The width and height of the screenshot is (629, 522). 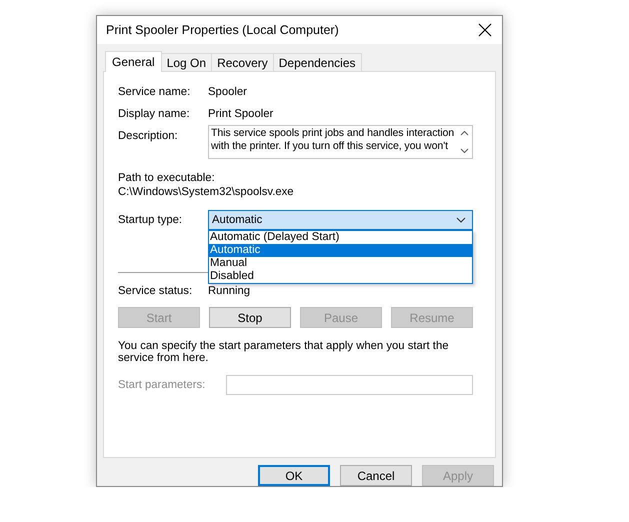 I want to click on dropdown-option: Disabled, so click(x=340, y=276).